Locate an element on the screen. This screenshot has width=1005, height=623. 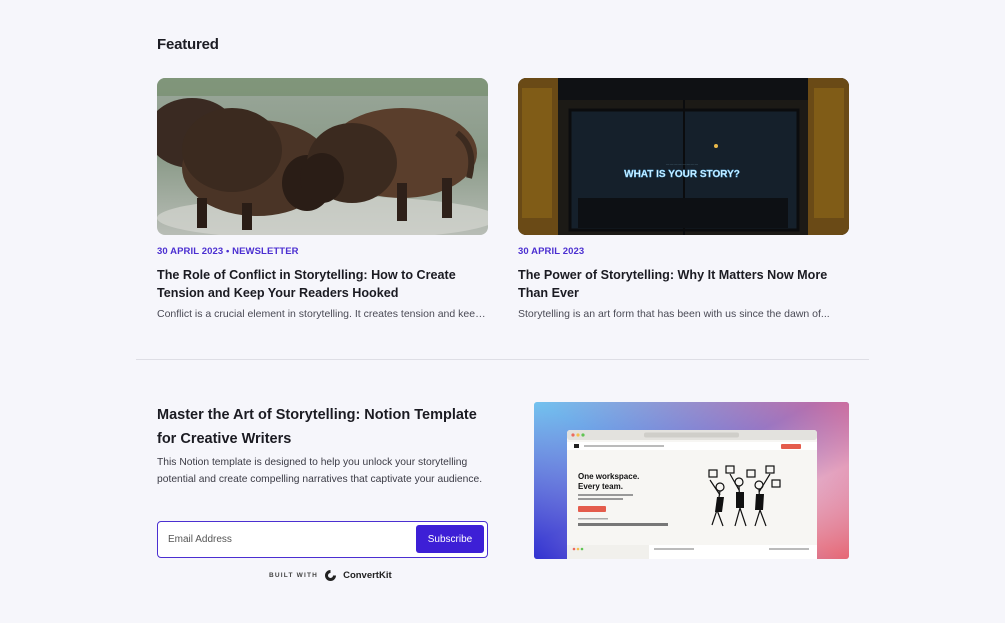
neon-text: WHAT IS YOUR STORY? is located at coordinates (682, 174).